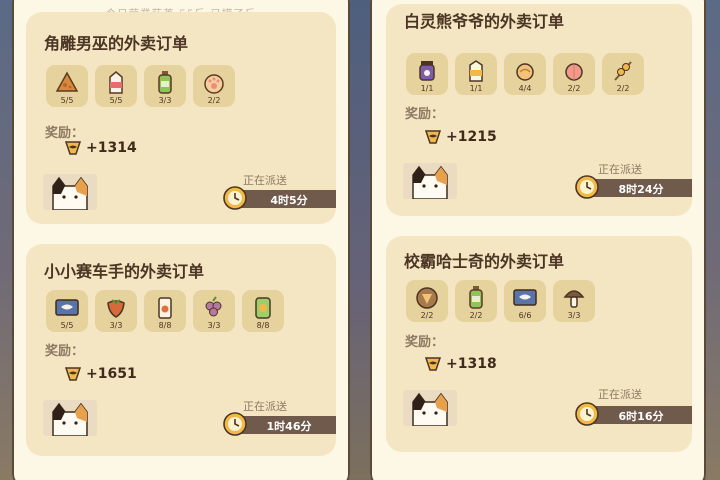 The height and width of the screenshot is (480, 720). Describe the element at coordinates (641, 416) in the screenshot. I see `timer-text: 6时16分` at that location.